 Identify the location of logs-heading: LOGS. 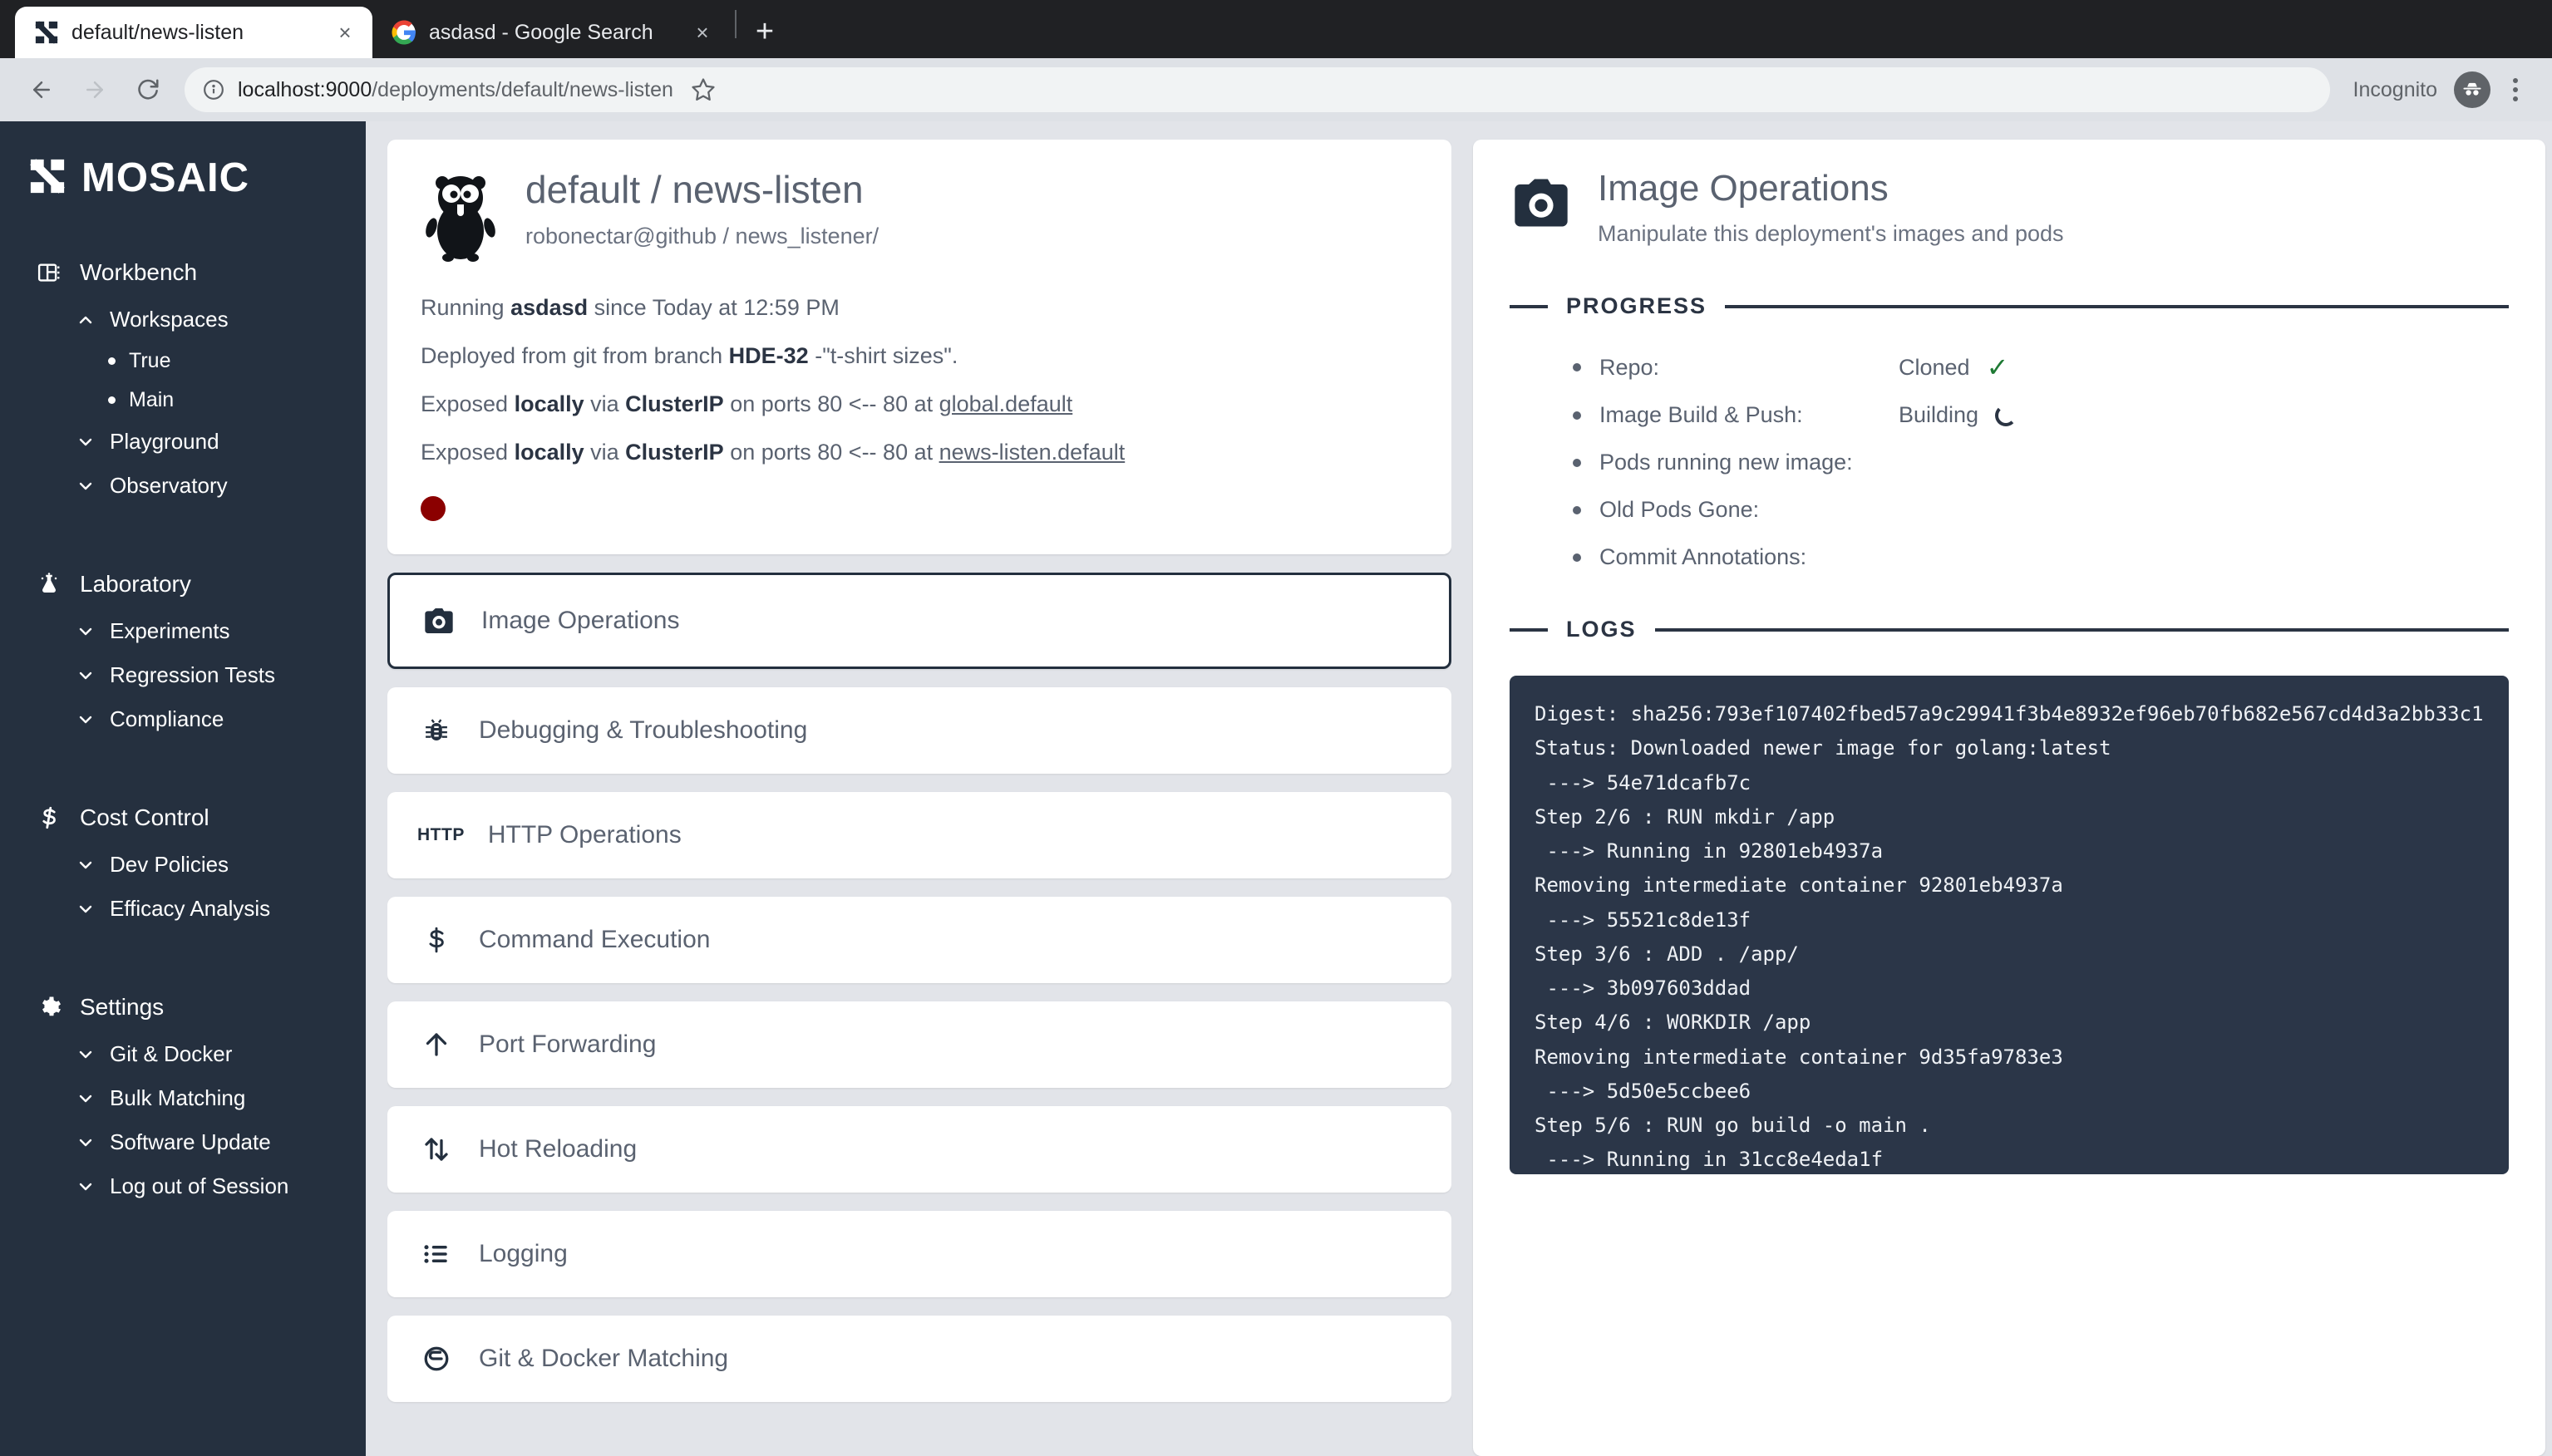
(1601, 629).